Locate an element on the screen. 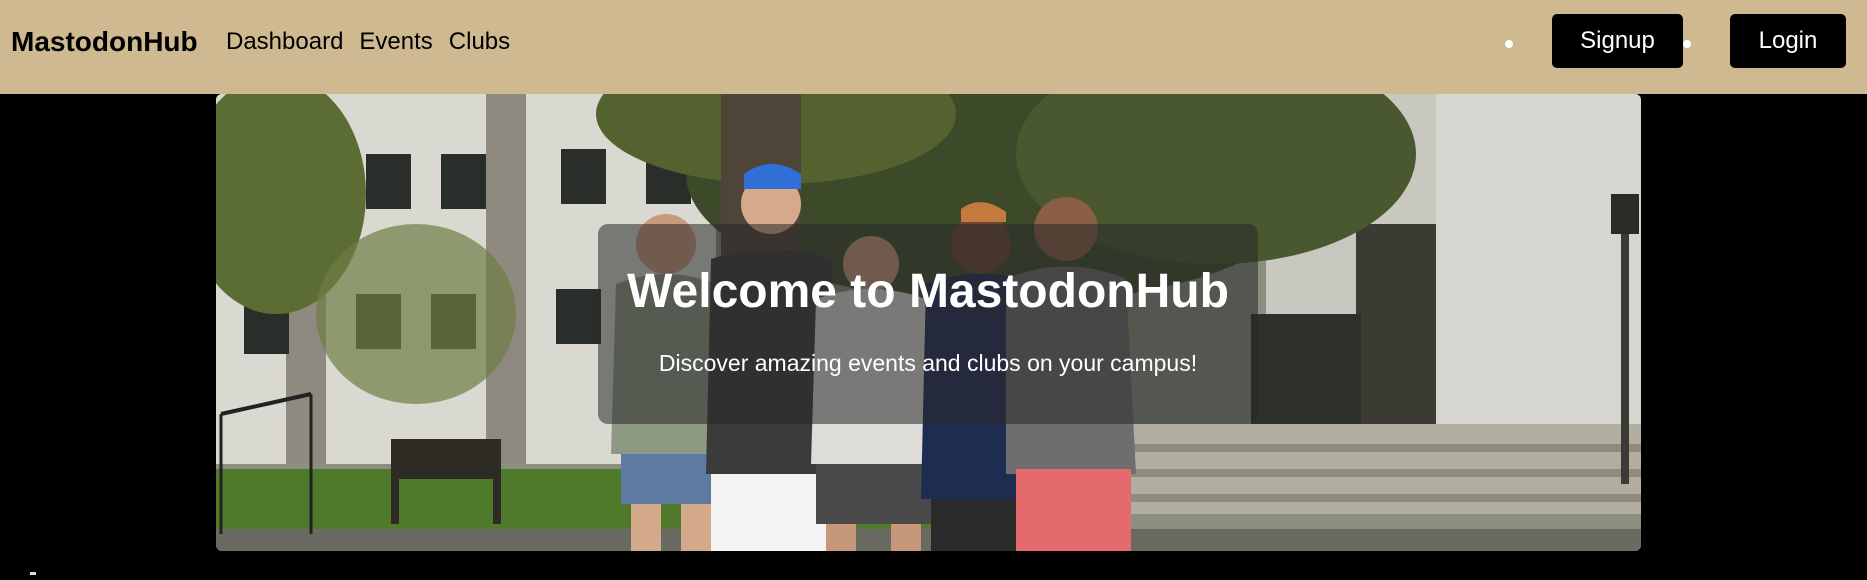  signup-button: Signup is located at coordinates (1617, 41).